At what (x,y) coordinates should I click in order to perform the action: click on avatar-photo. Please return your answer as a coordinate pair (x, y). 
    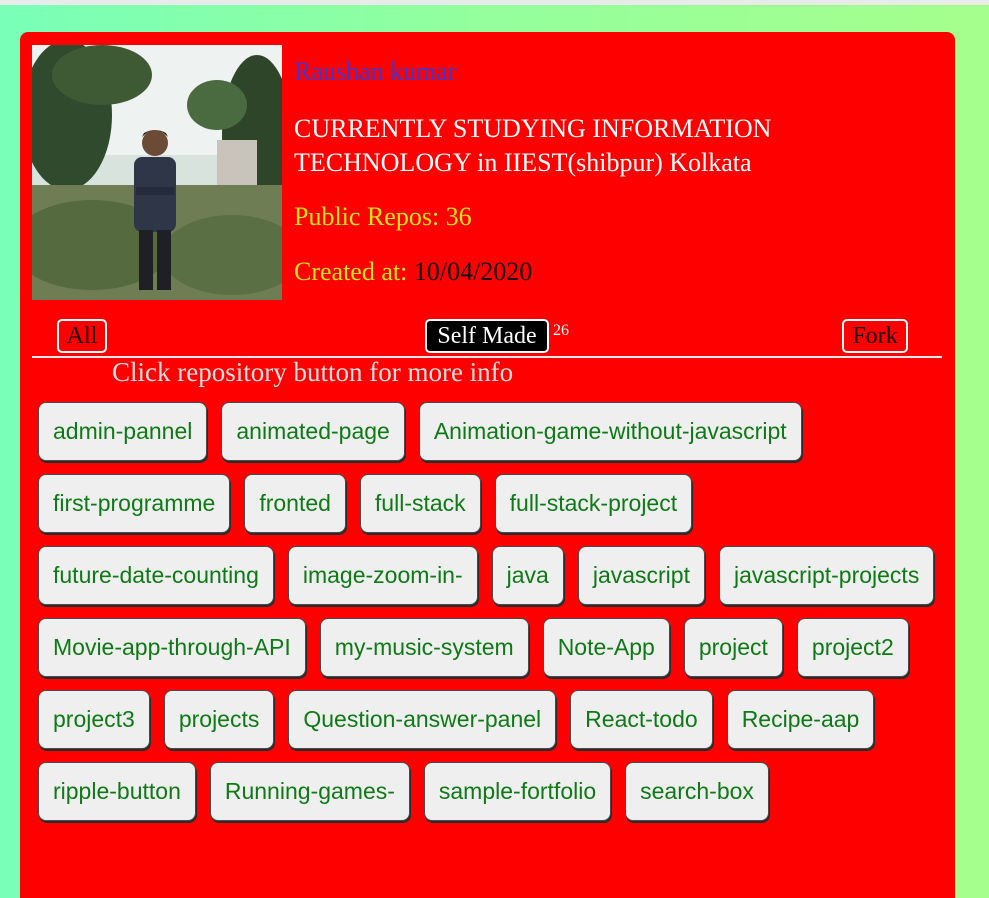
    Looking at the image, I should click on (157, 172).